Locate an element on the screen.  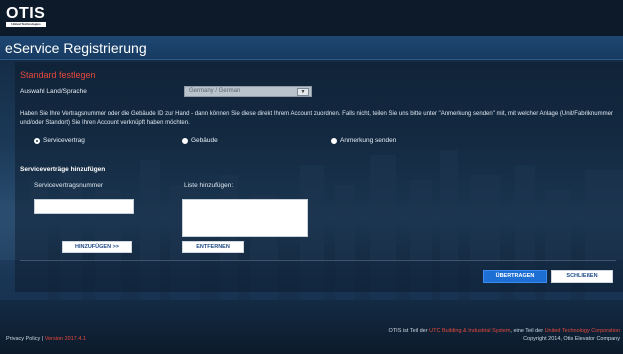
section-heading: Standard festlegen is located at coordinates (58, 75).